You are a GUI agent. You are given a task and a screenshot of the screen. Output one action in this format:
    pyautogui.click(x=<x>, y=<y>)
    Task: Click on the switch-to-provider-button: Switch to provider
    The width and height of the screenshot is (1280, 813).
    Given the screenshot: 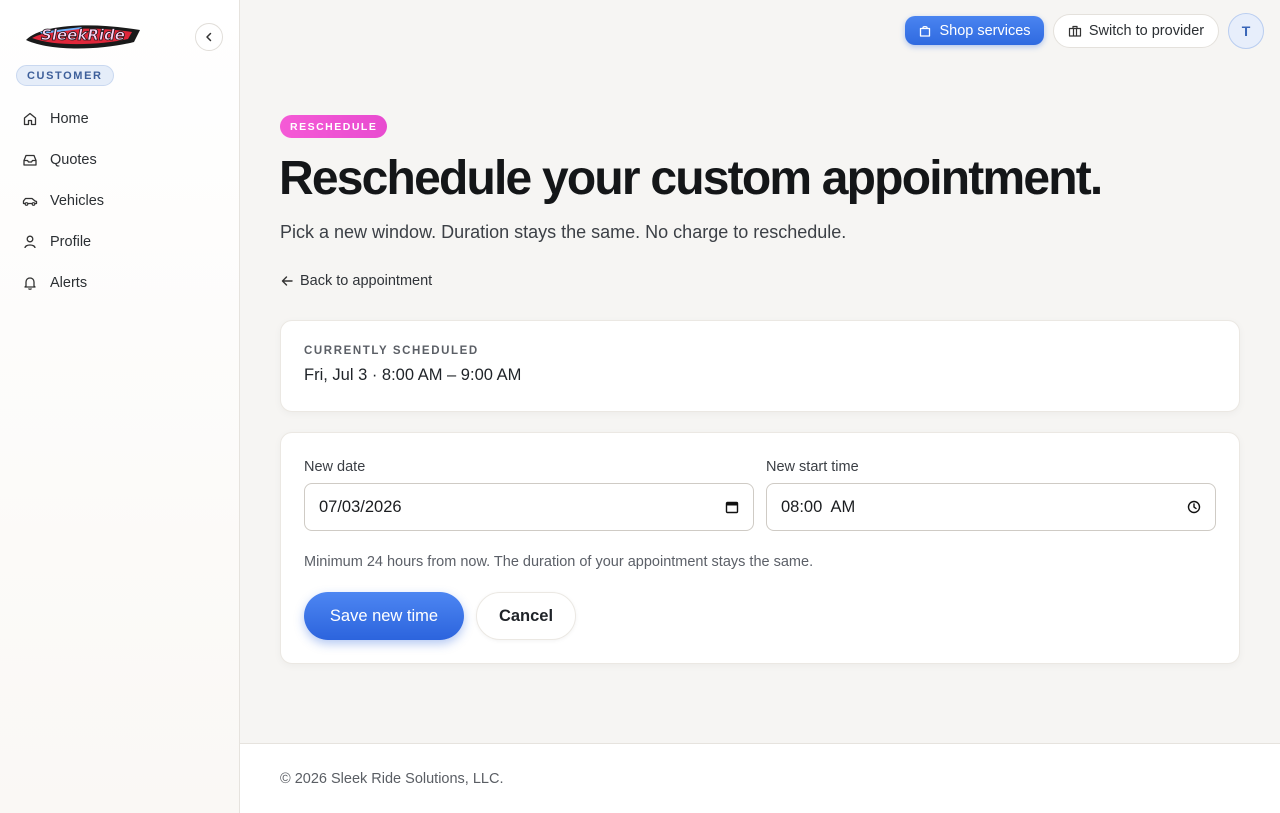 What is the action you would take?
    pyautogui.click(x=1136, y=31)
    